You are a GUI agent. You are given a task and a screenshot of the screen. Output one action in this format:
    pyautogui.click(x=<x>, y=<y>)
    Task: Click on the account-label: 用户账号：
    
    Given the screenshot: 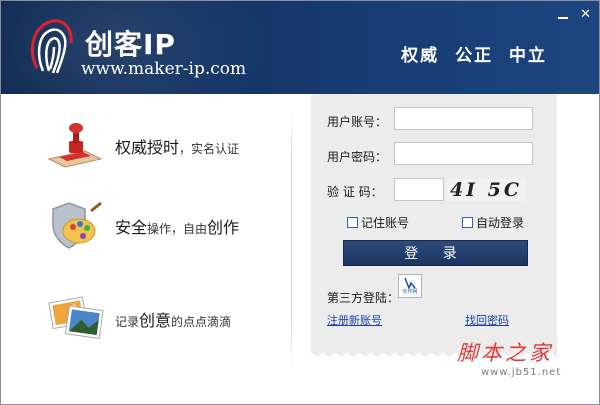 What is the action you would take?
    pyautogui.click(x=357, y=122)
    